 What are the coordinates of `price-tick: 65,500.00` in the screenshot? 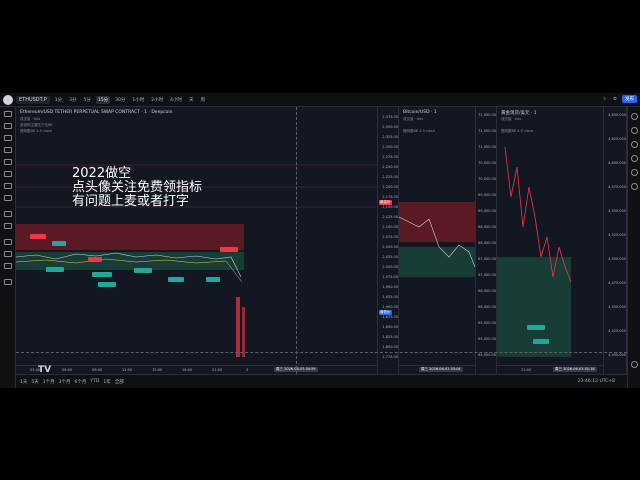 It's located at (487, 323).